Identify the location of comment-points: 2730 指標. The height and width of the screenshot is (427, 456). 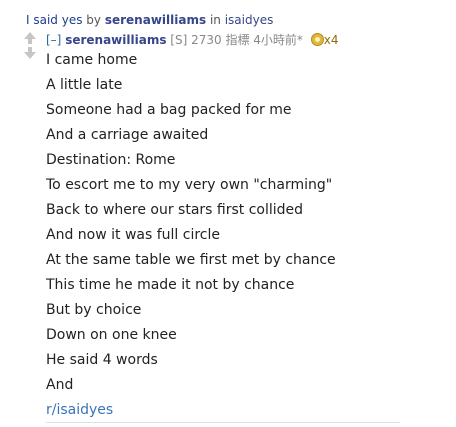
(220, 40).